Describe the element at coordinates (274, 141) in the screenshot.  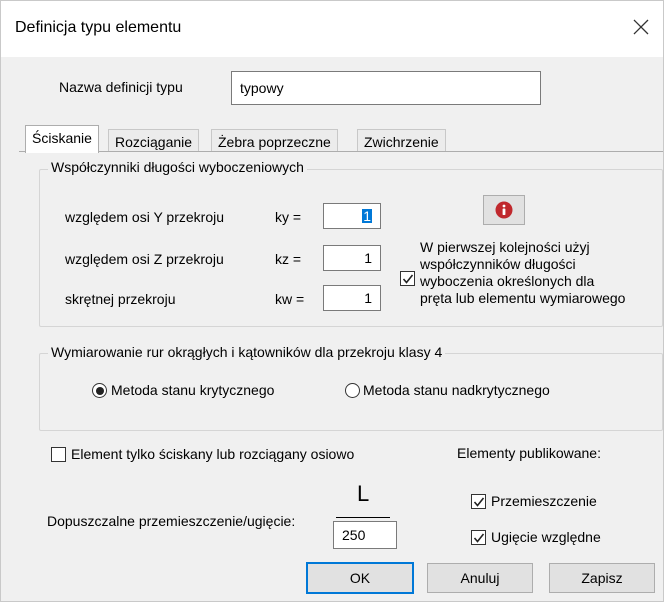
I see `tab-transverse-ribs: Żebra poprzeczne` at that location.